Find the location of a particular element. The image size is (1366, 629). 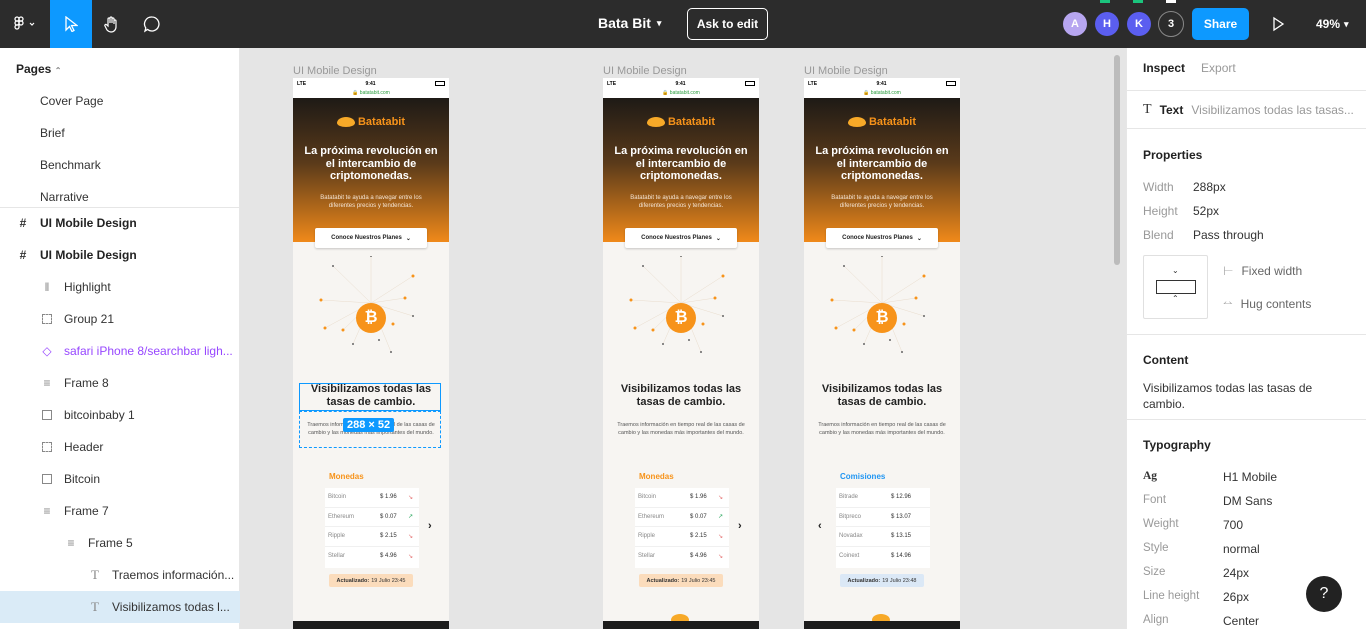

page-item: Brief is located at coordinates (52, 133).